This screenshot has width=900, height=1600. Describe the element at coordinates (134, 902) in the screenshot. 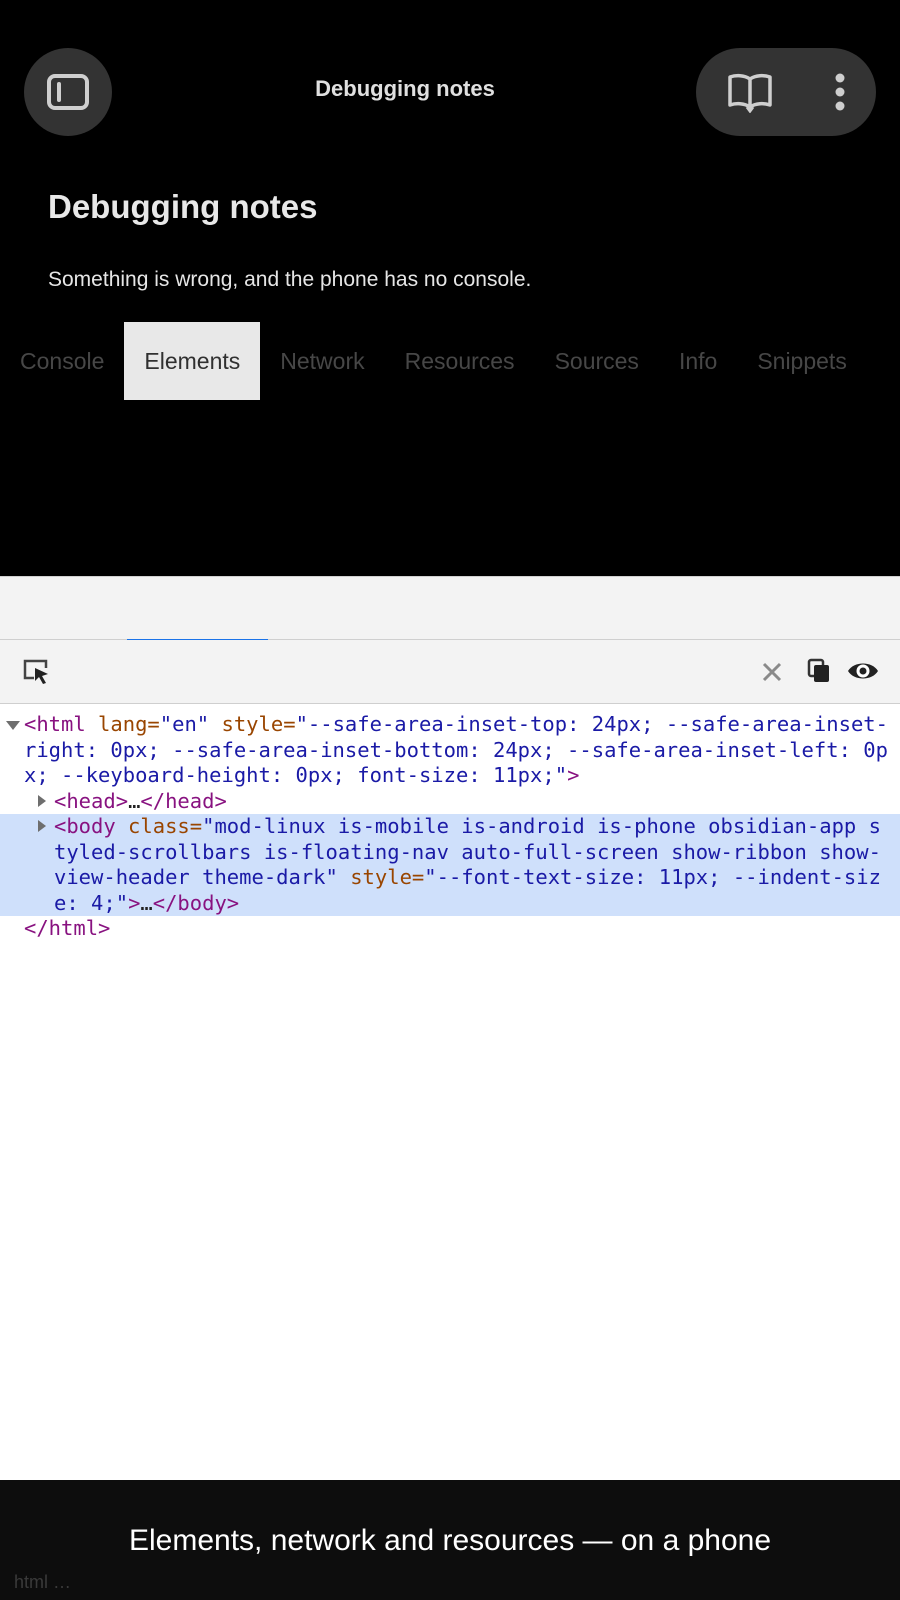

I see `tag-gt: >` at that location.